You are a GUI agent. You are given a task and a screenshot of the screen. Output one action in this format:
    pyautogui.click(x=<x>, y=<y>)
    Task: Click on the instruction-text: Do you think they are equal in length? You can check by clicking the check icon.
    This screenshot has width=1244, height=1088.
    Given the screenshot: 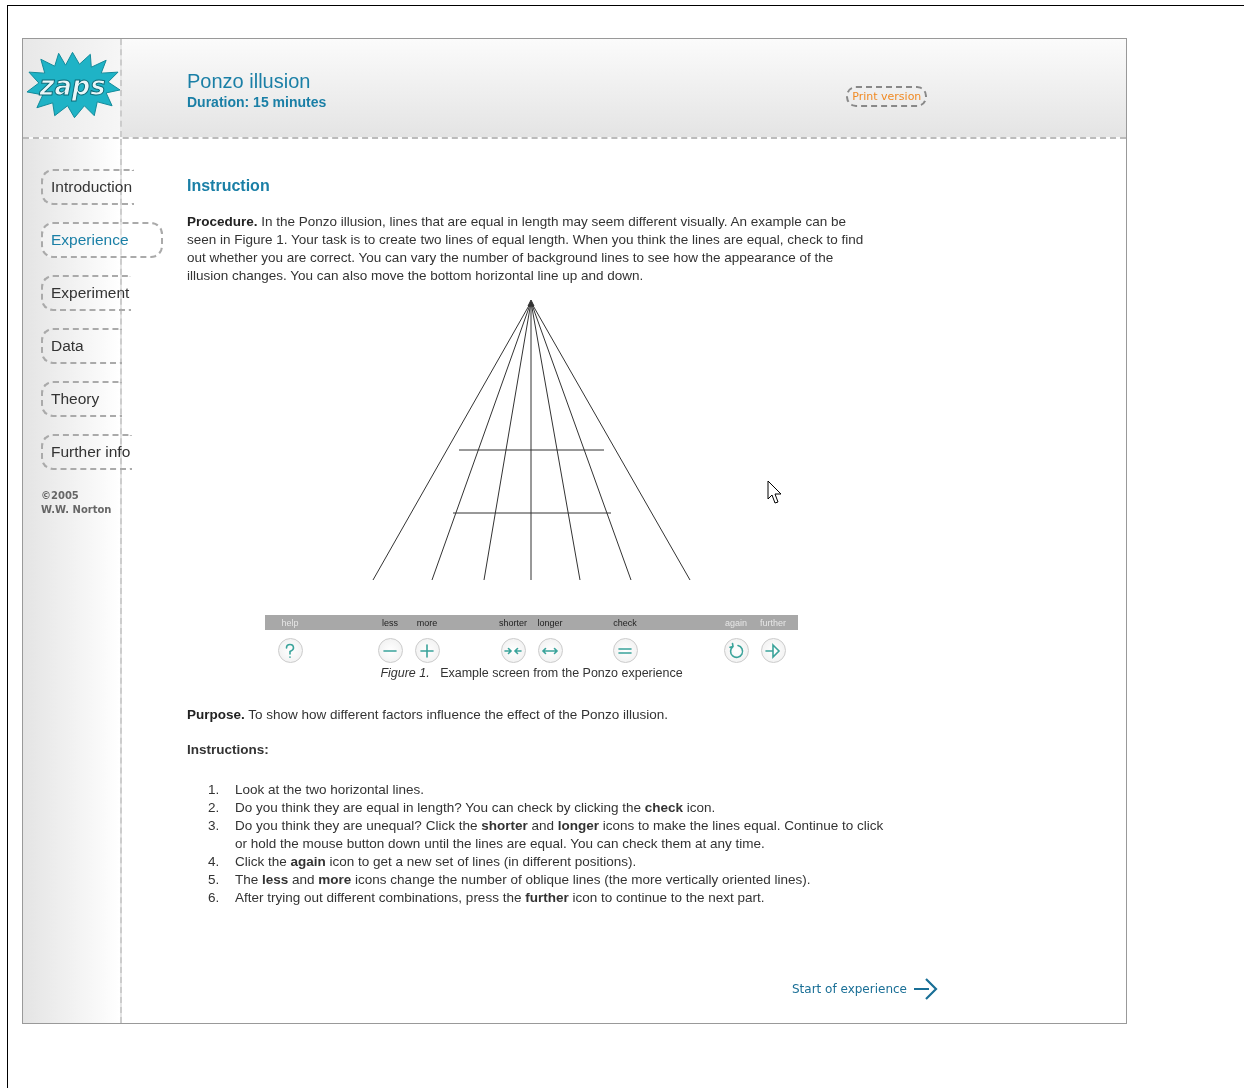 What is the action you would take?
    pyautogui.click(x=475, y=808)
    